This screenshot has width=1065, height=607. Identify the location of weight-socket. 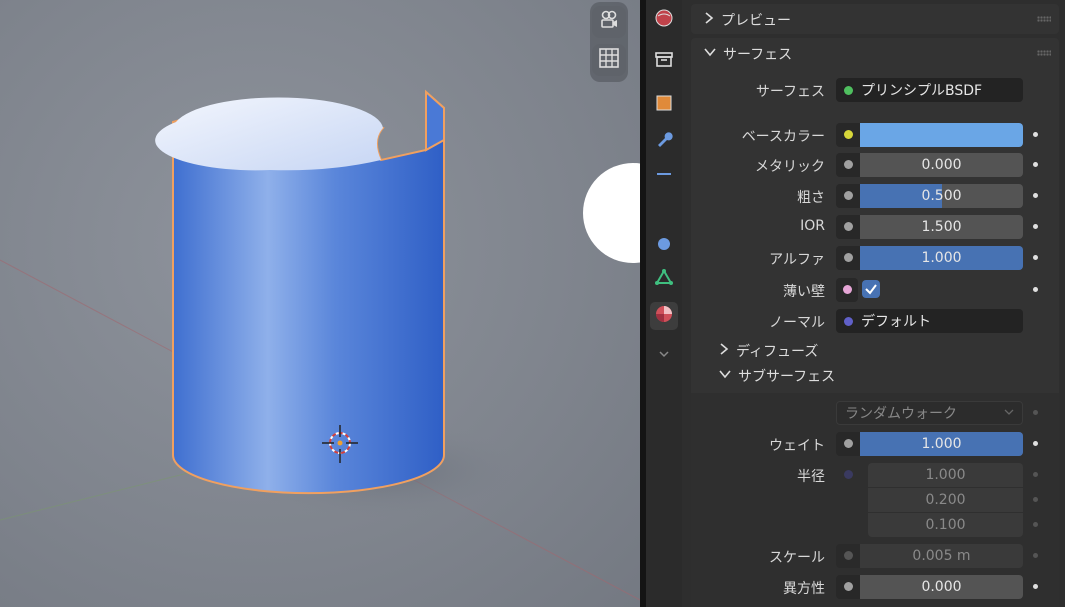
(848, 444).